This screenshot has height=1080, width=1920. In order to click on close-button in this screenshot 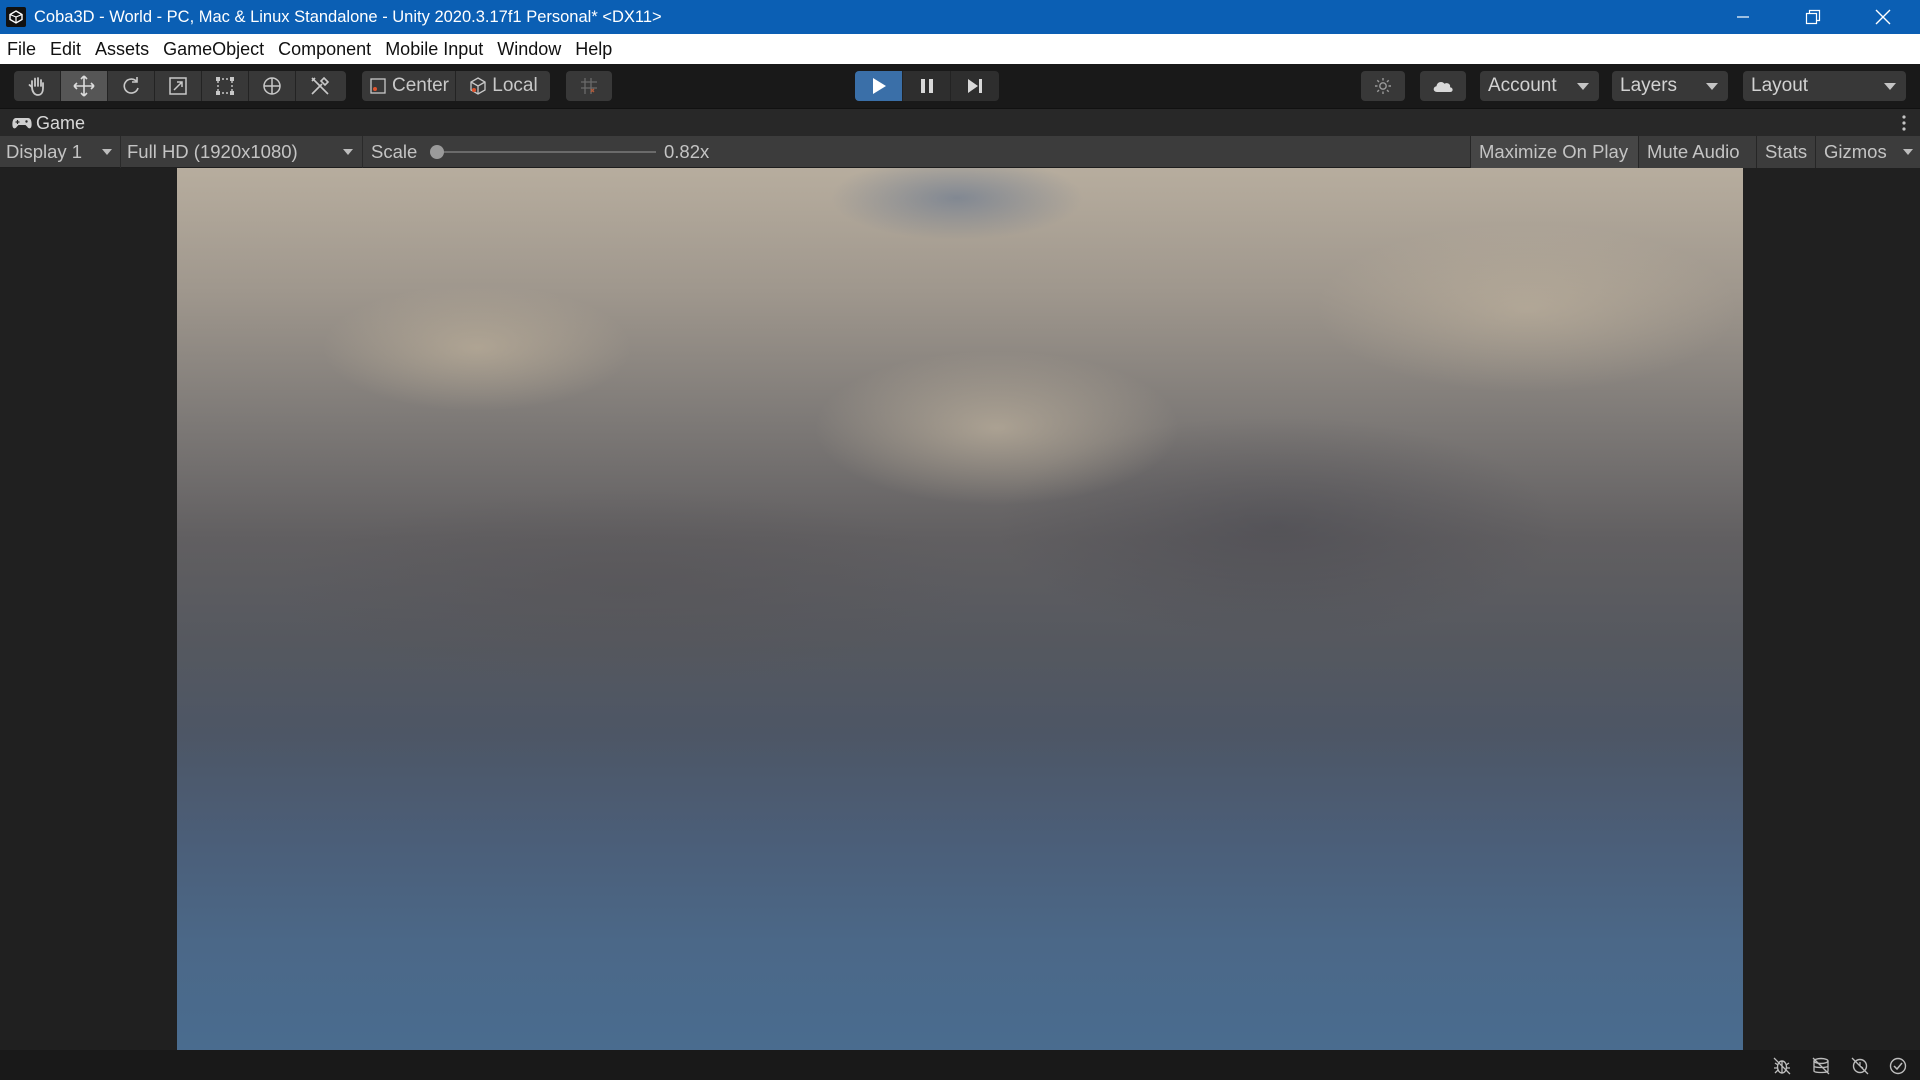, I will do `click(1883, 17)`.